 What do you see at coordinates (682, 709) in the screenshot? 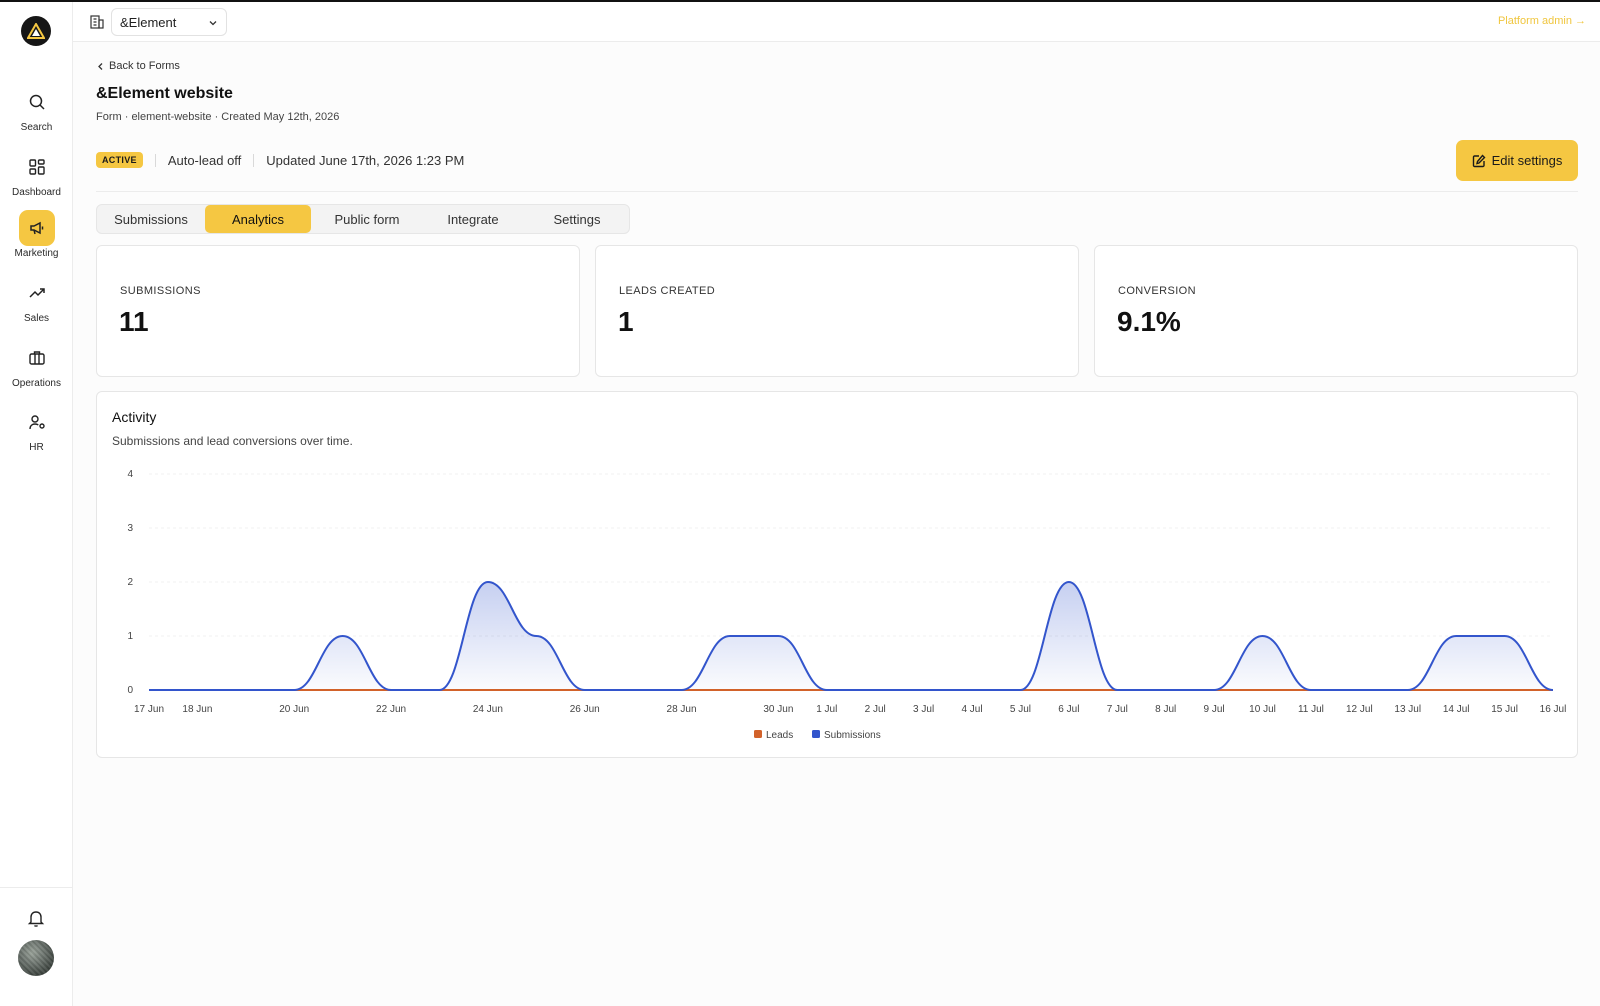
I see `x-tick-label: 28 Jun` at bounding box center [682, 709].